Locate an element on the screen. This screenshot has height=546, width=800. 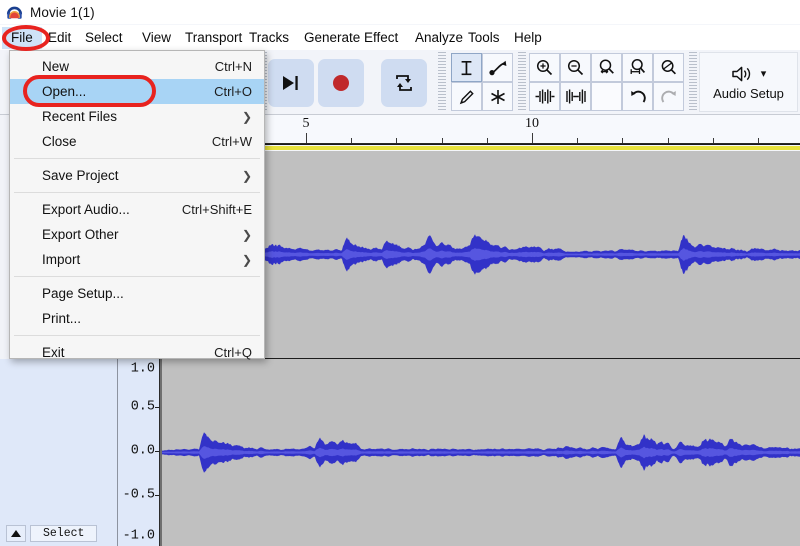
audio-setup-dropdown-arrow: ▾ is located at coordinates (764, 73).